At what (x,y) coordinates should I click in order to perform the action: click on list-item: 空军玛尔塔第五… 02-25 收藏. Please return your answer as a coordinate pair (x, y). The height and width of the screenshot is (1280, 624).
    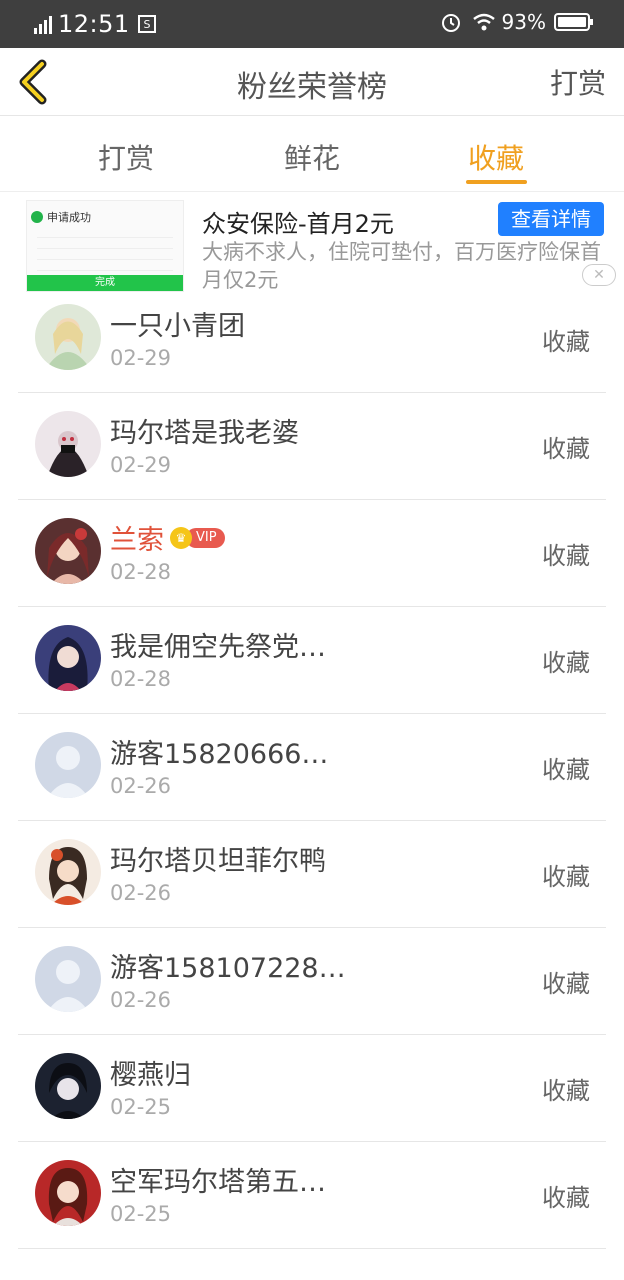
    Looking at the image, I should click on (312, 1195).